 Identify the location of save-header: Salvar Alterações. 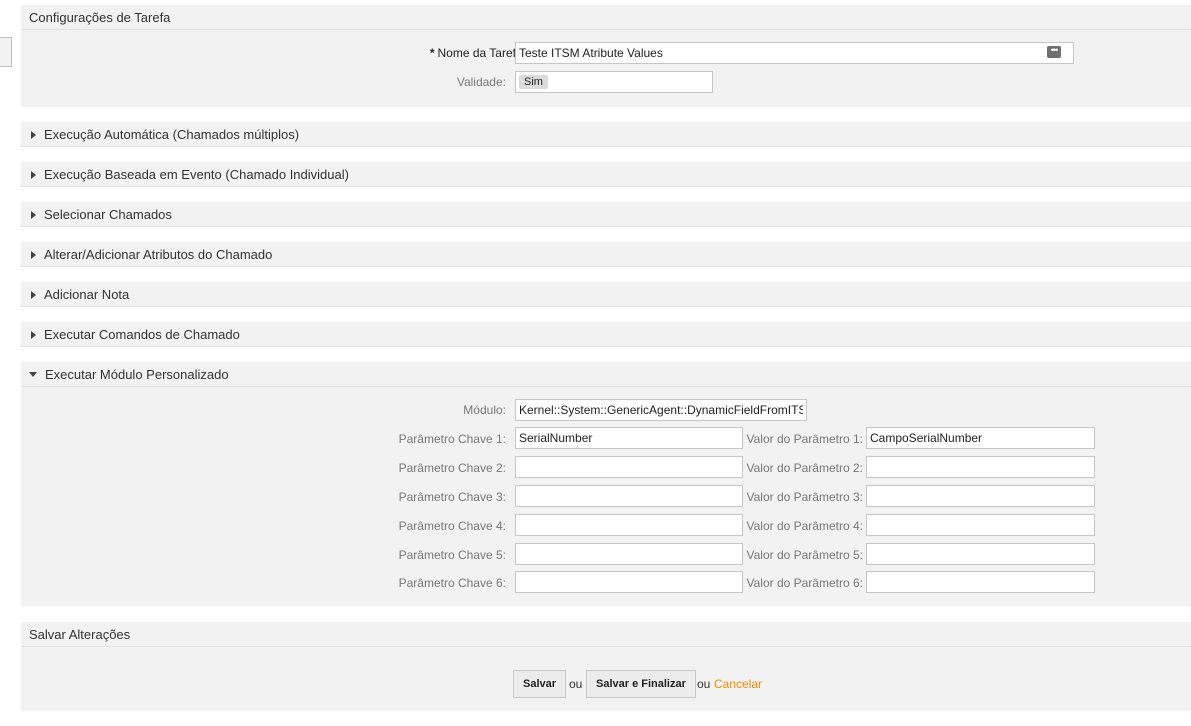
(606, 634).